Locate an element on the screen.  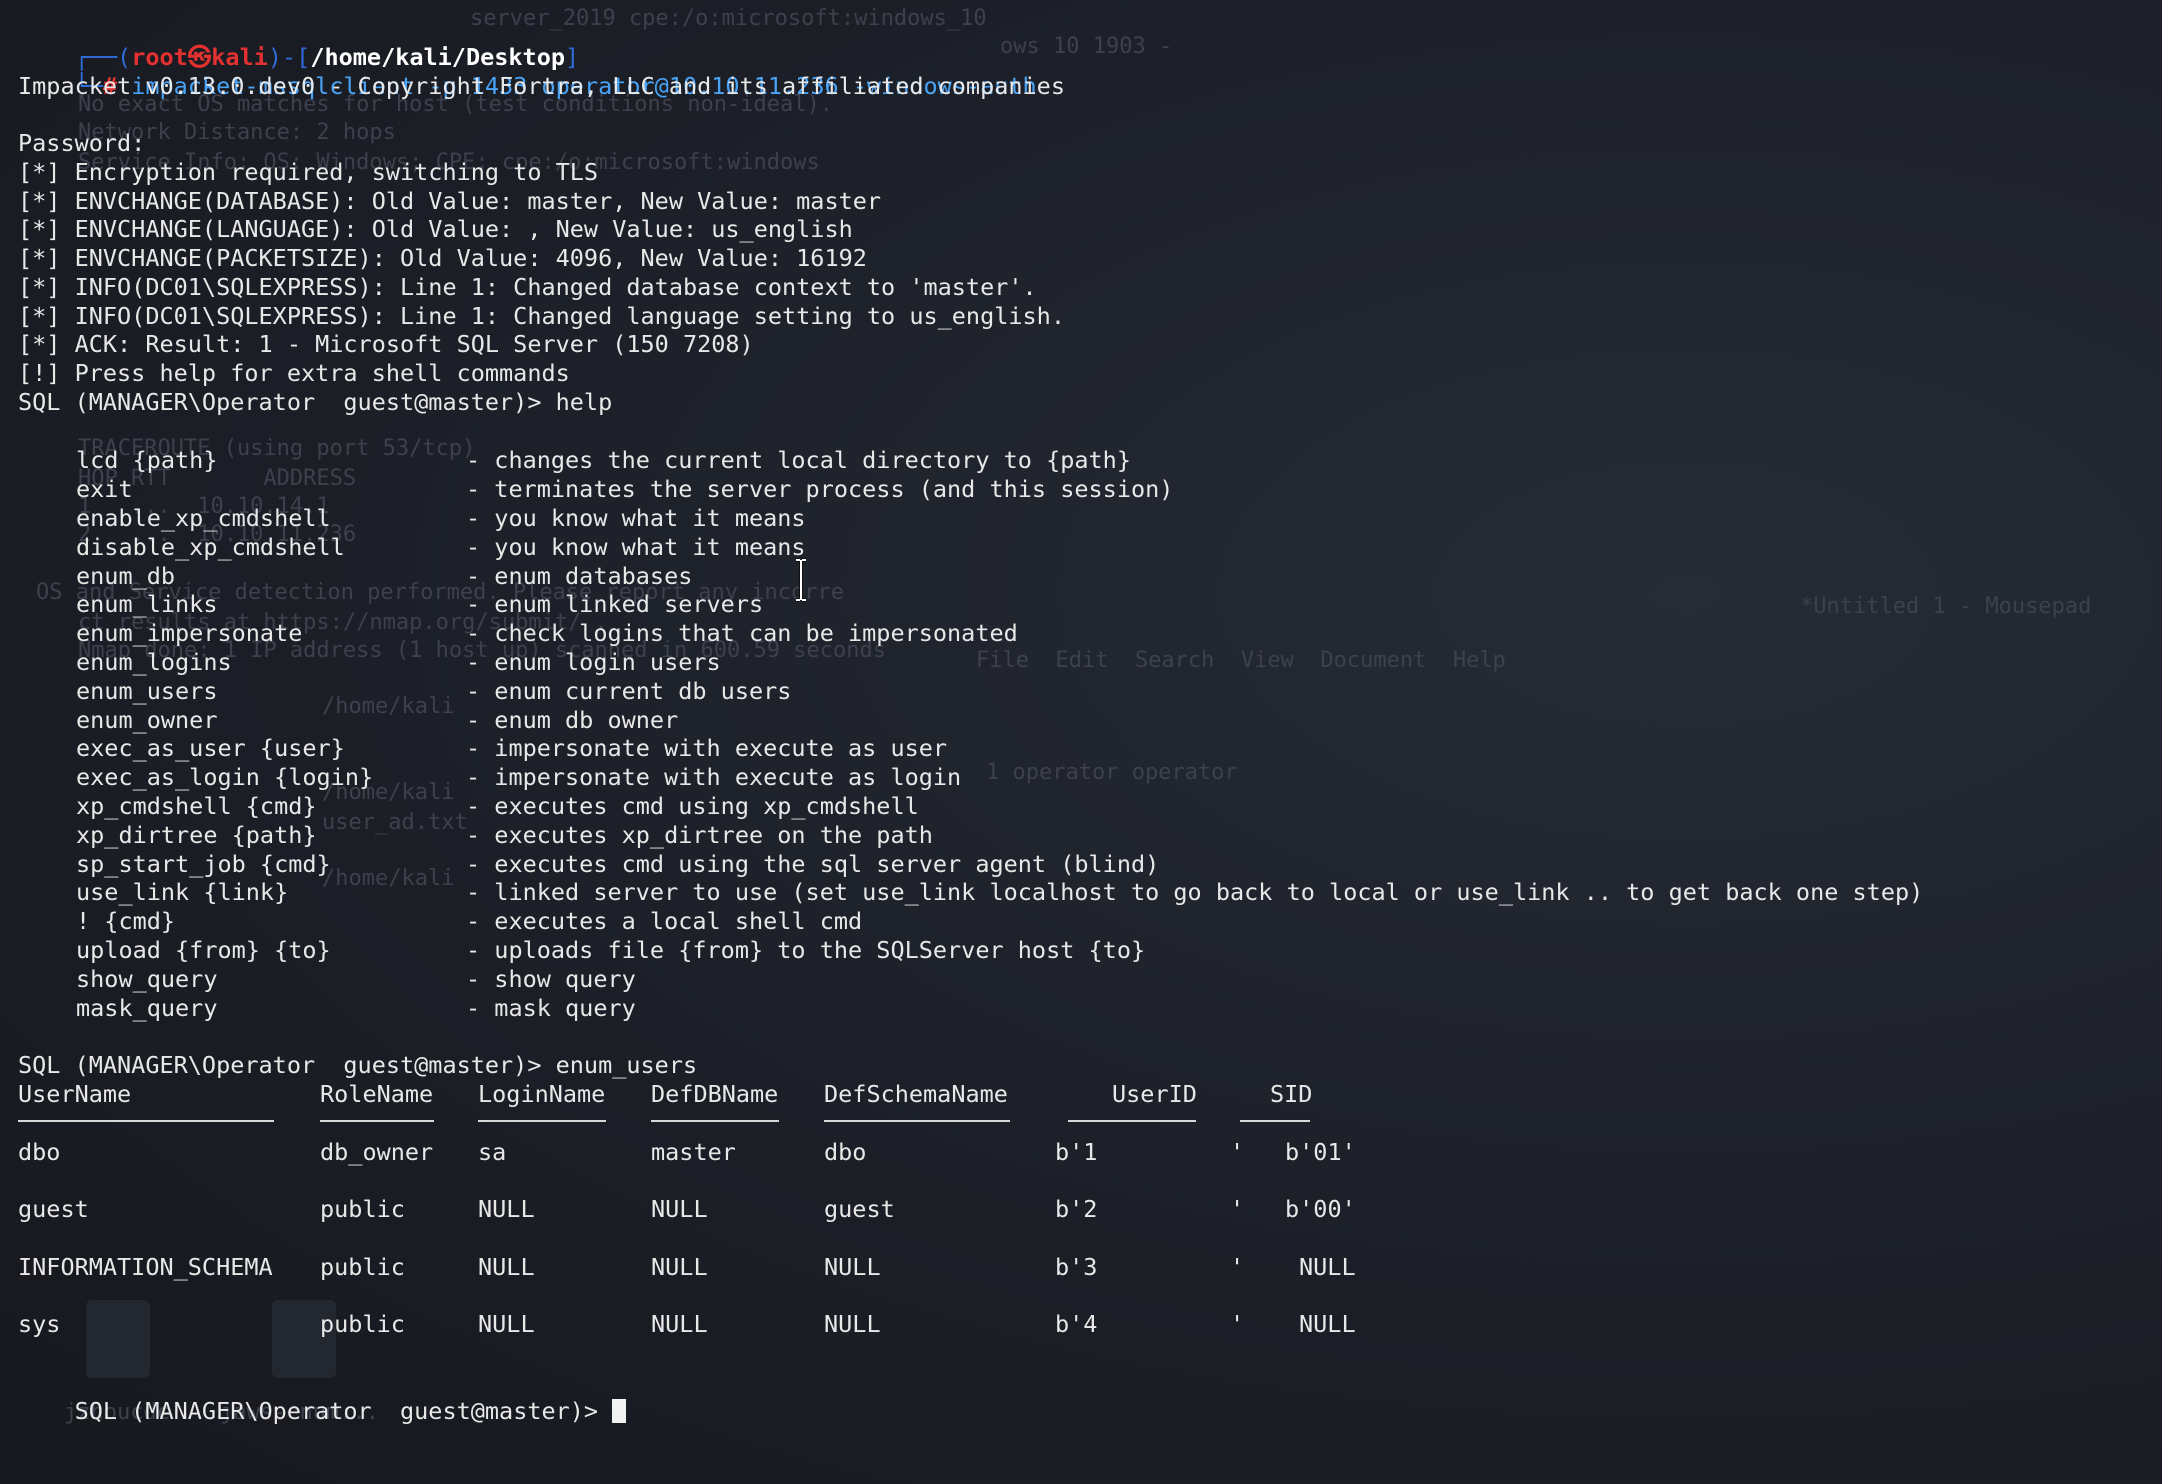
table-cell: master is located at coordinates (693, 1152).